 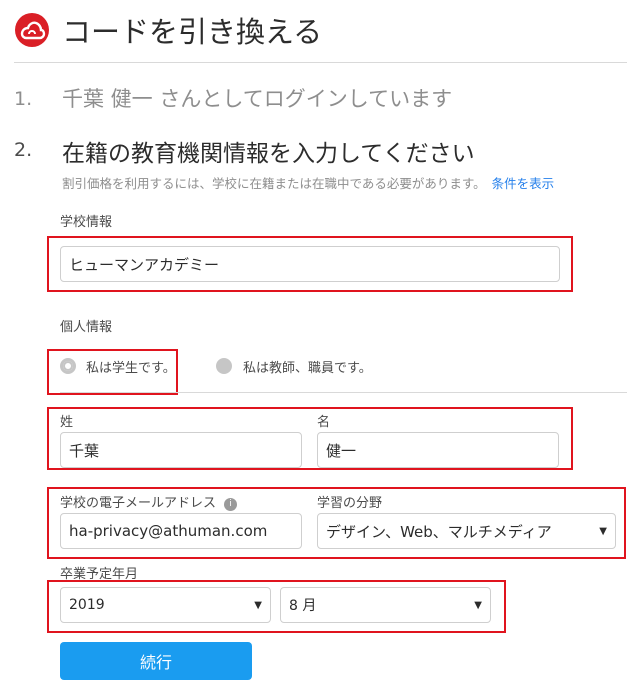 What do you see at coordinates (224, 366) in the screenshot?
I see `teacher-radio` at bounding box center [224, 366].